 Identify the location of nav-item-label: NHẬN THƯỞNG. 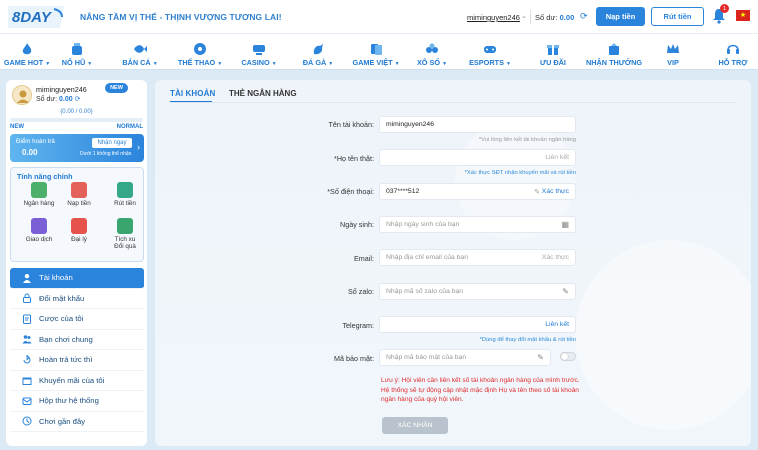
(614, 62).